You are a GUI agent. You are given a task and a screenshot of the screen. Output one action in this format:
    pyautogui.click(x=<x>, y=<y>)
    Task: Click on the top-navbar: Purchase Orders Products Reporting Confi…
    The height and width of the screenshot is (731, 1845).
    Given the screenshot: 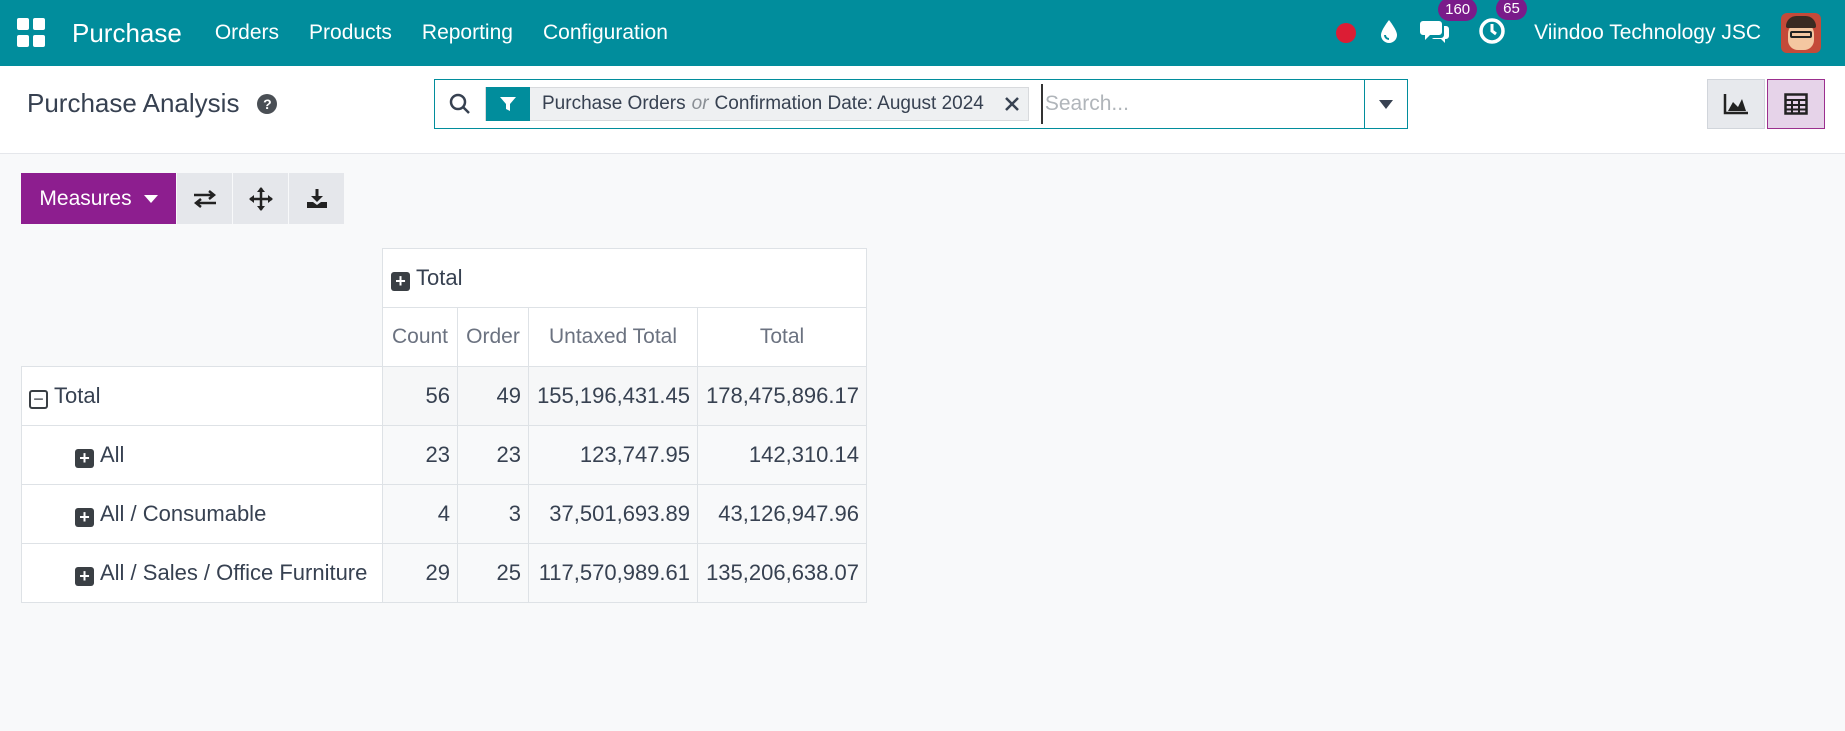 What is the action you would take?
    pyautogui.click(x=922, y=33)
    